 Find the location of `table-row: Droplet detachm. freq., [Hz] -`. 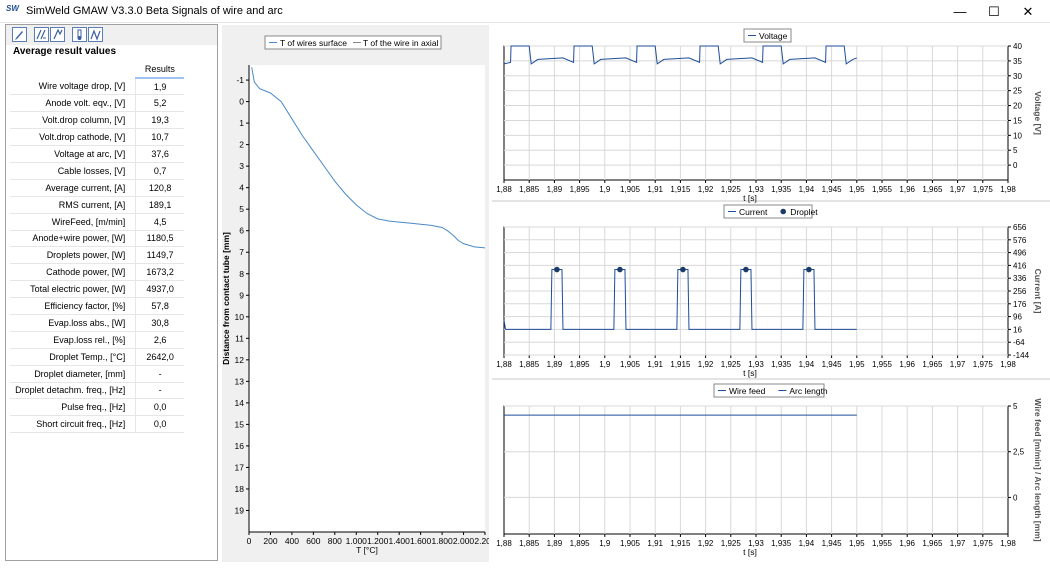

table-row: Droplet detachm. freq., [Hz] - is located at coordinates (97, 391).